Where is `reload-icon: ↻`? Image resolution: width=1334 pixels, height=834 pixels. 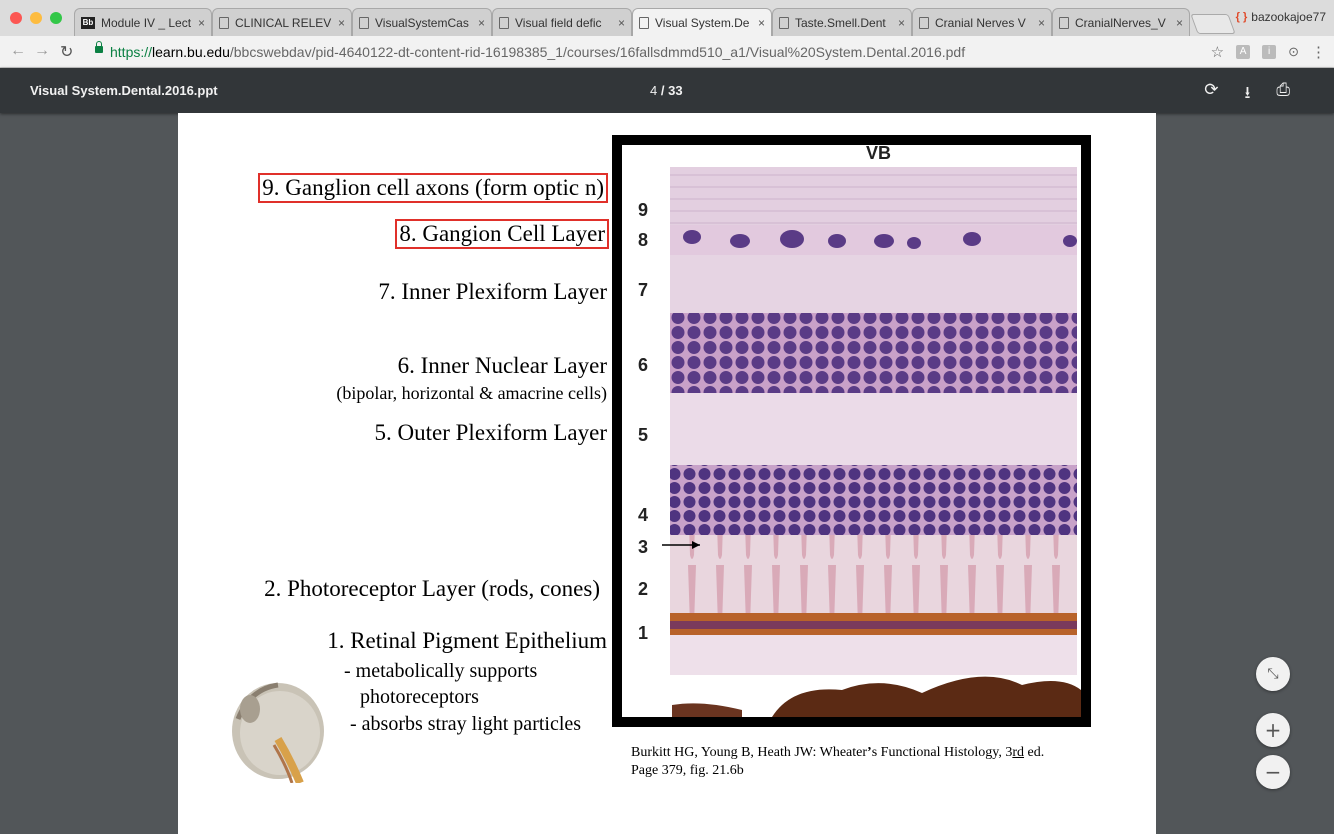
reload-icon: ↻ is located at coordinates (66, 52).